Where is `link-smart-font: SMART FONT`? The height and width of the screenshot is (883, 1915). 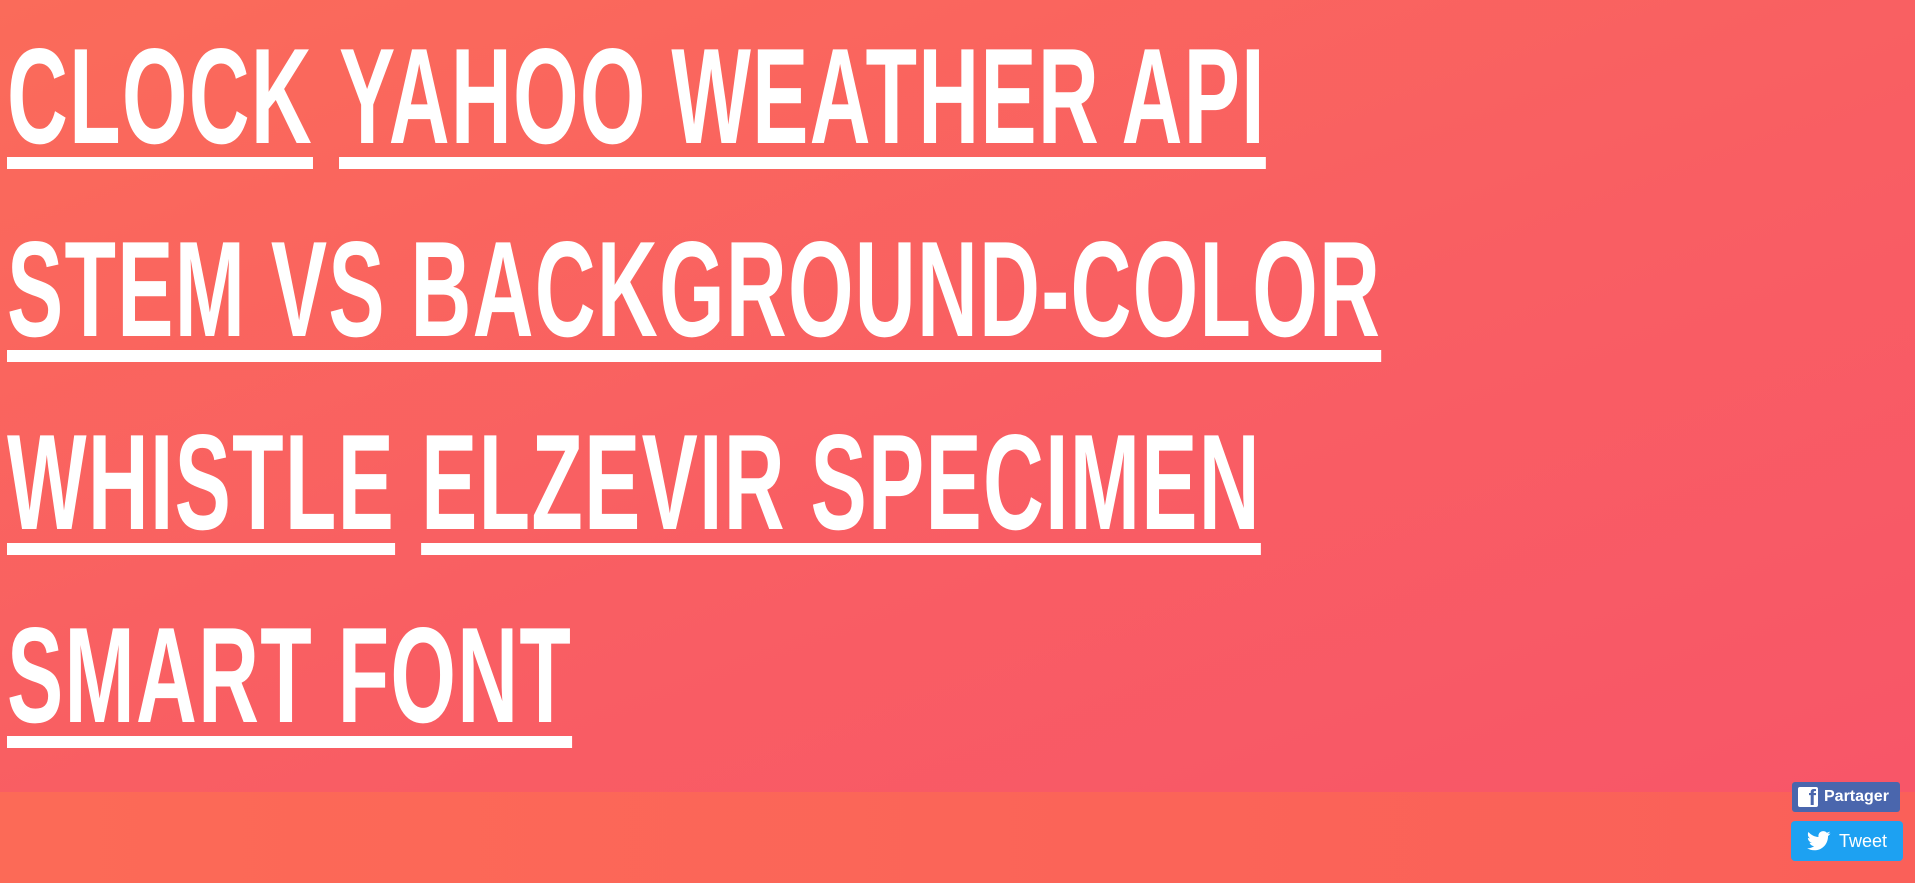
link-smart-font: SMART FONT is located at coordinates (289, 675).